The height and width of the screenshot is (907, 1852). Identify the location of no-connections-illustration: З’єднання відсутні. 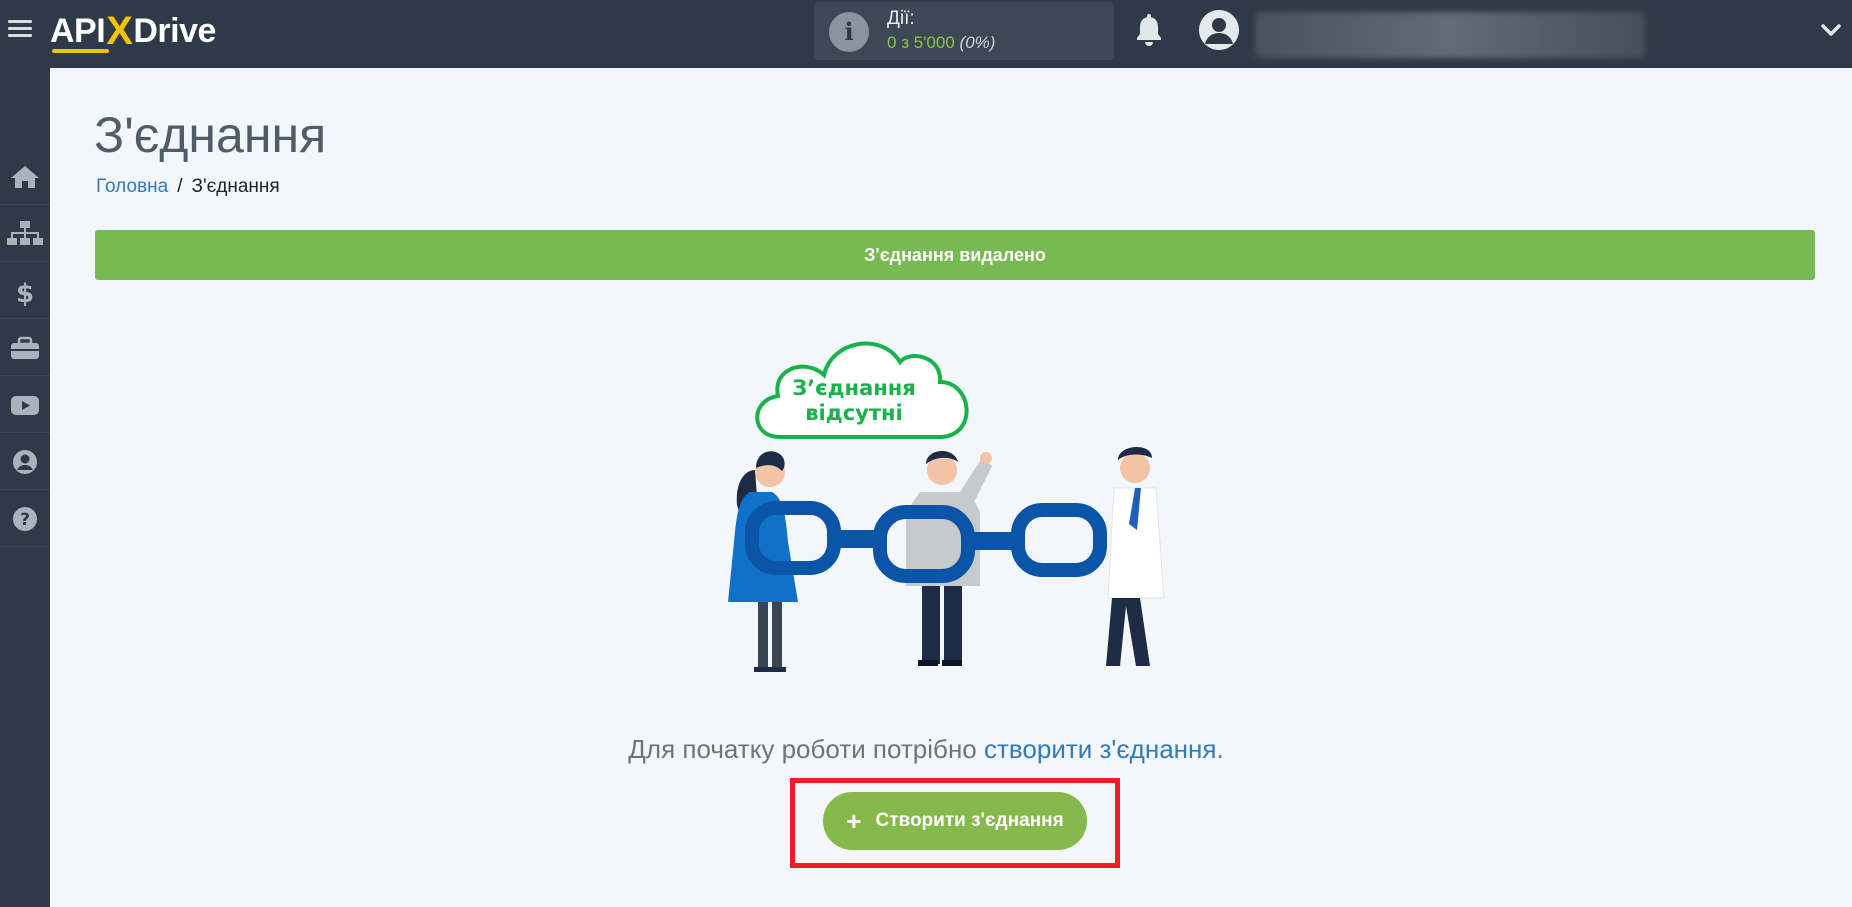
(946, 506).